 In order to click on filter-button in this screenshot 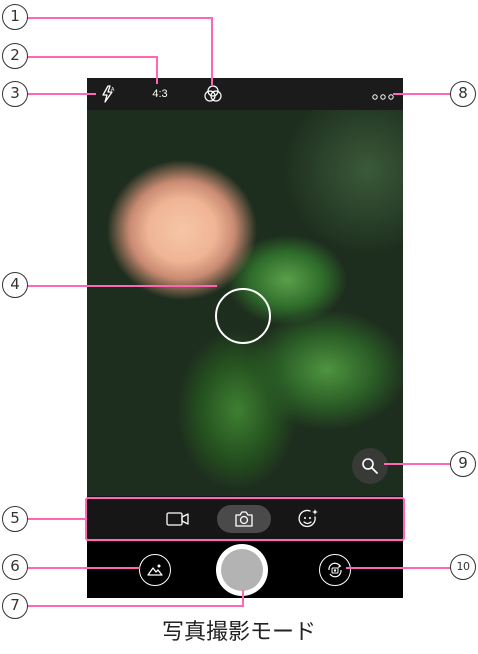, I will do `click(213, 94)`.